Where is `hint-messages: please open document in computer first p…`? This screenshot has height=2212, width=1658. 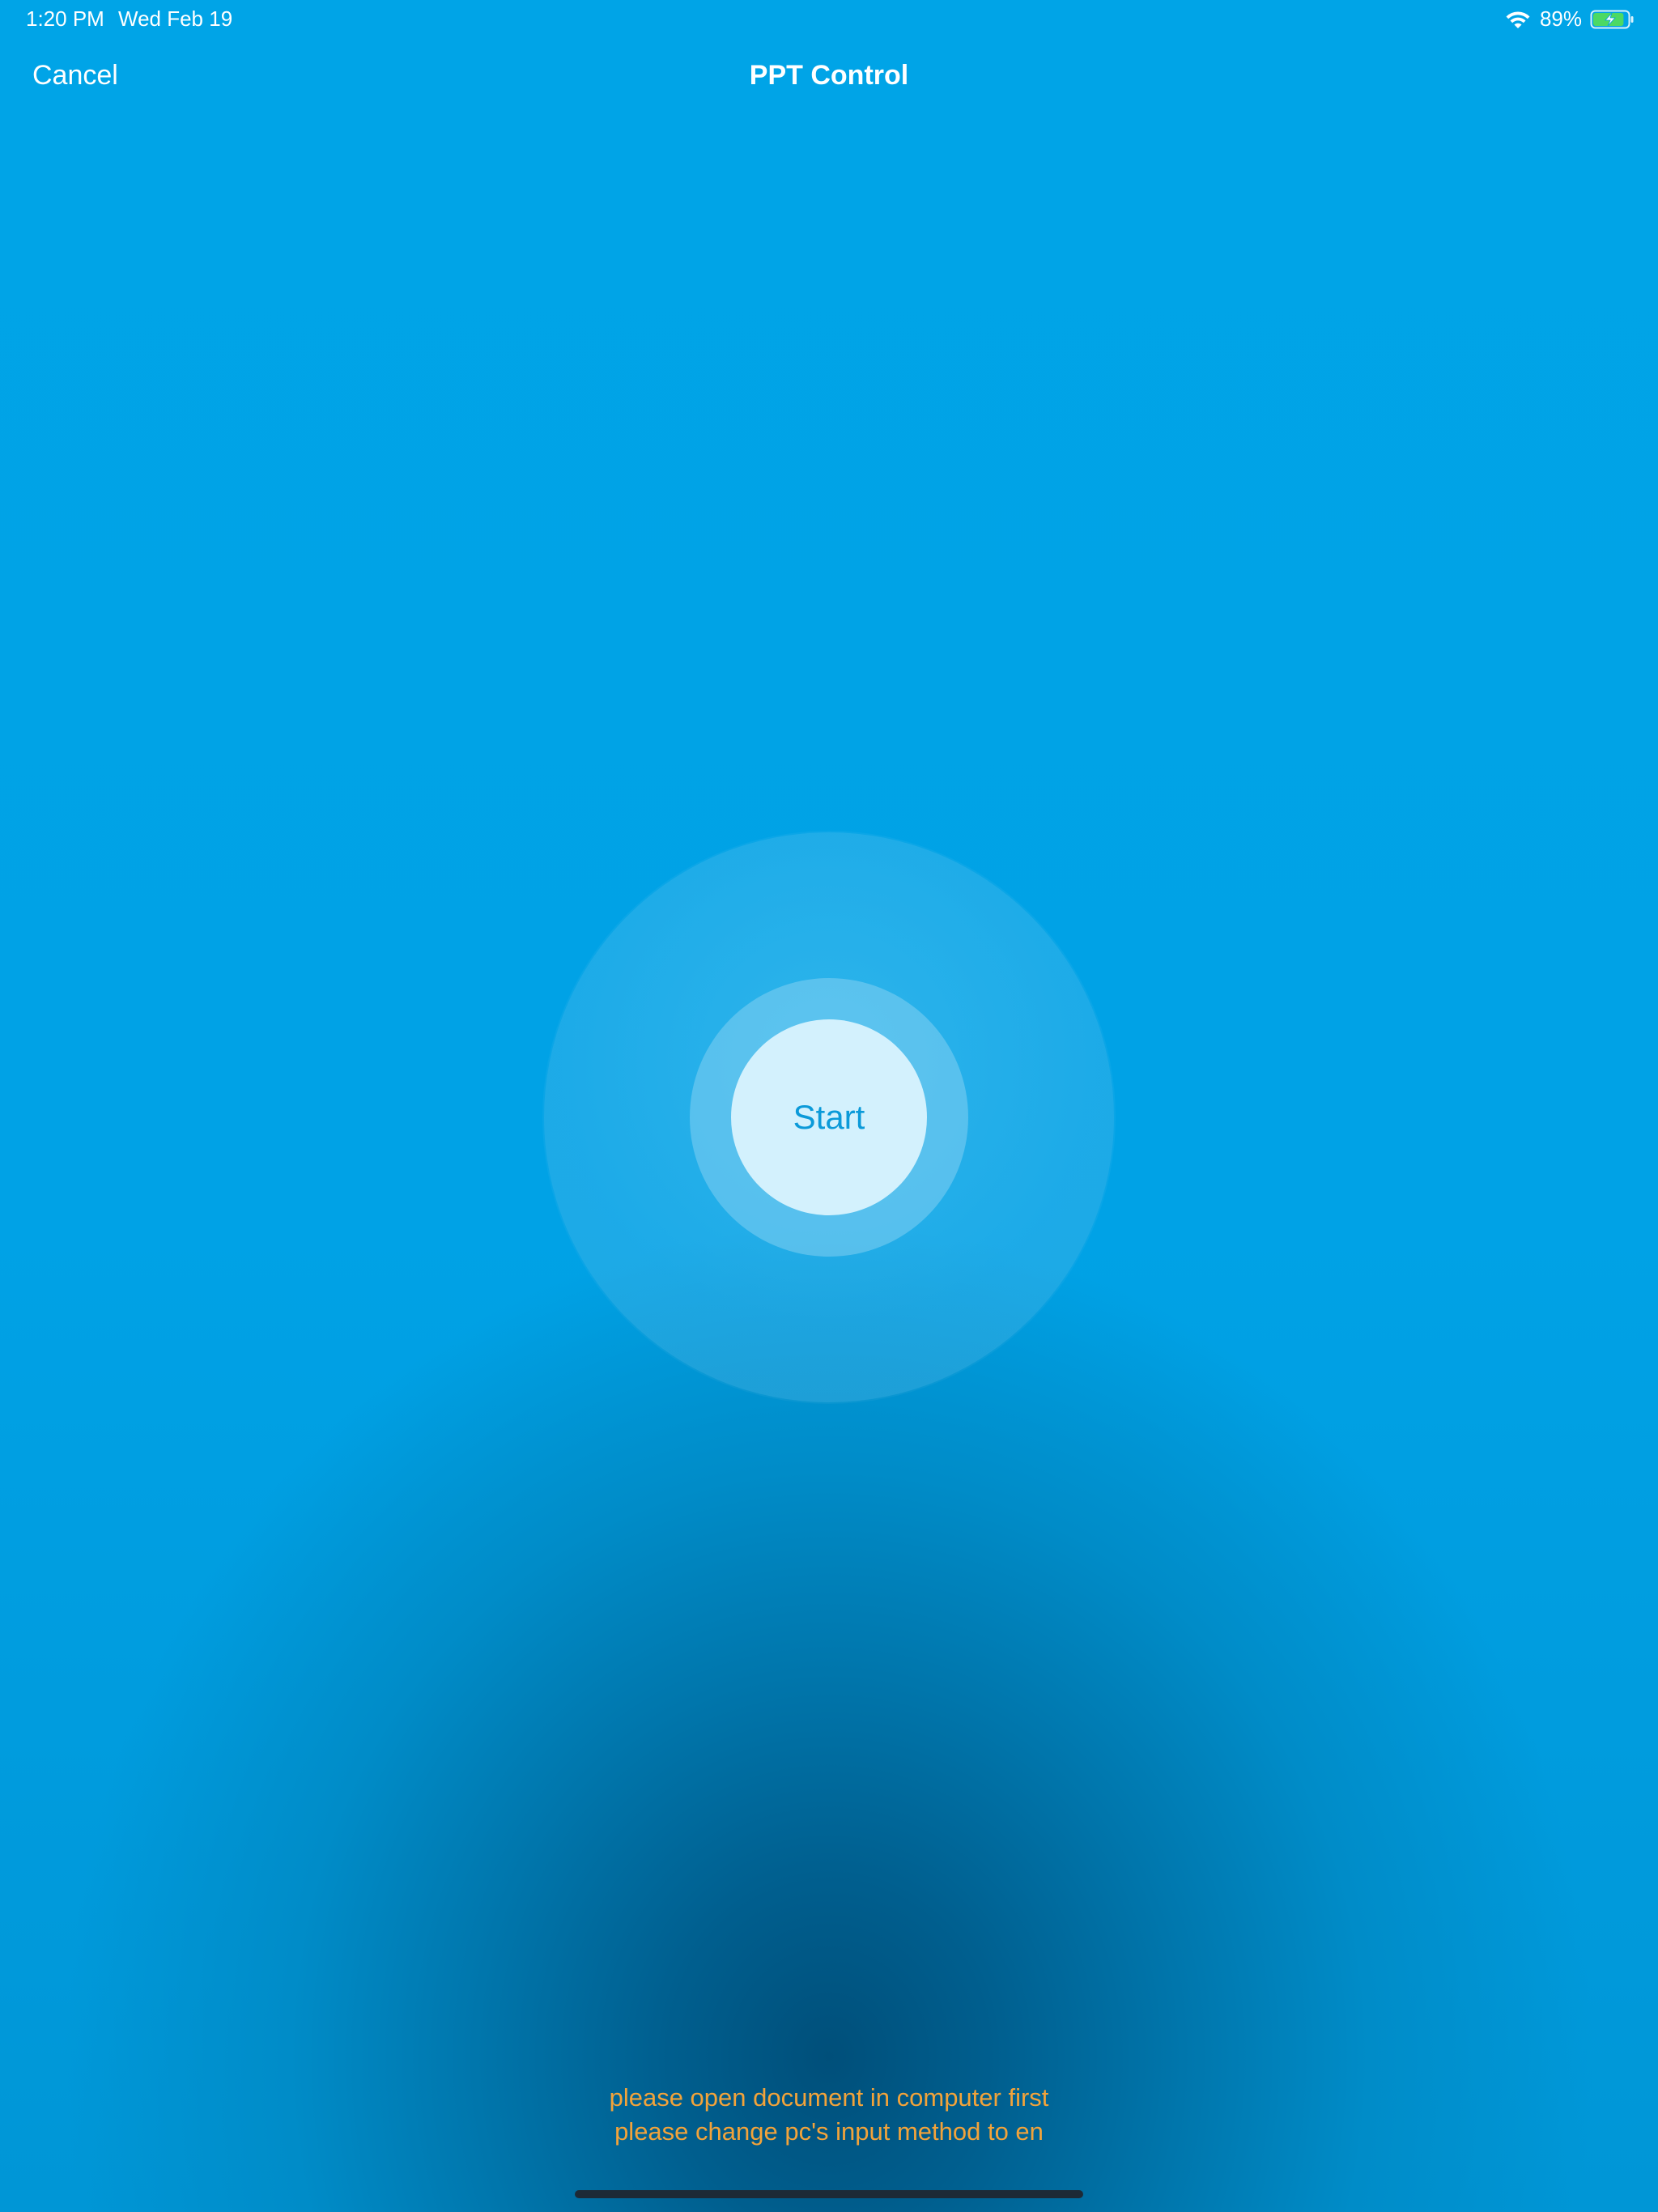 hint-messages: please open document in computer first p… is located at coordinates (829, 2115).